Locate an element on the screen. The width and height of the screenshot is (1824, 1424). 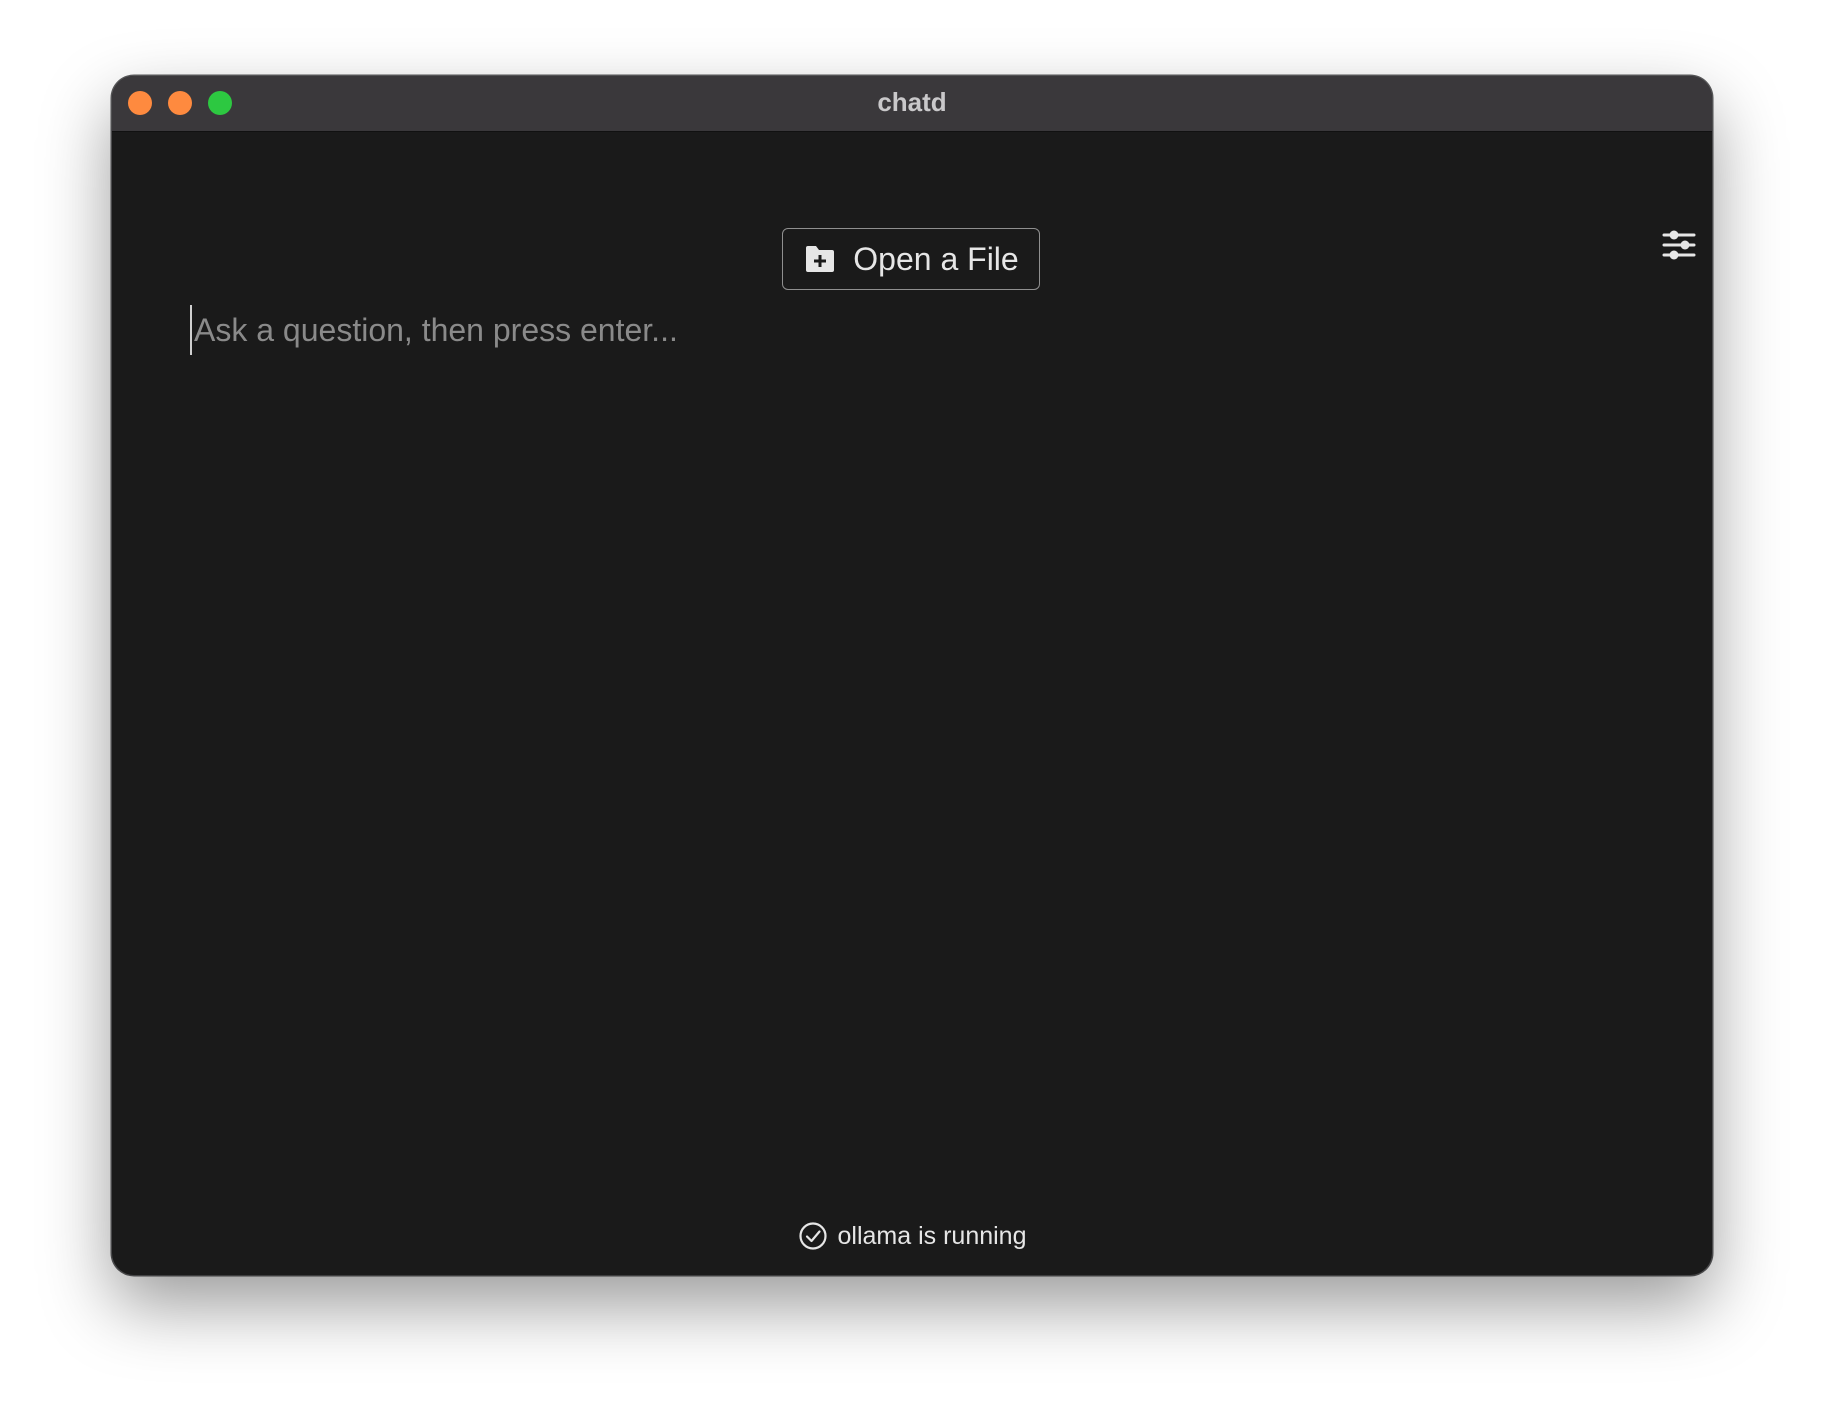
status-label: ollama is running is located at coordinates (932, 1235).